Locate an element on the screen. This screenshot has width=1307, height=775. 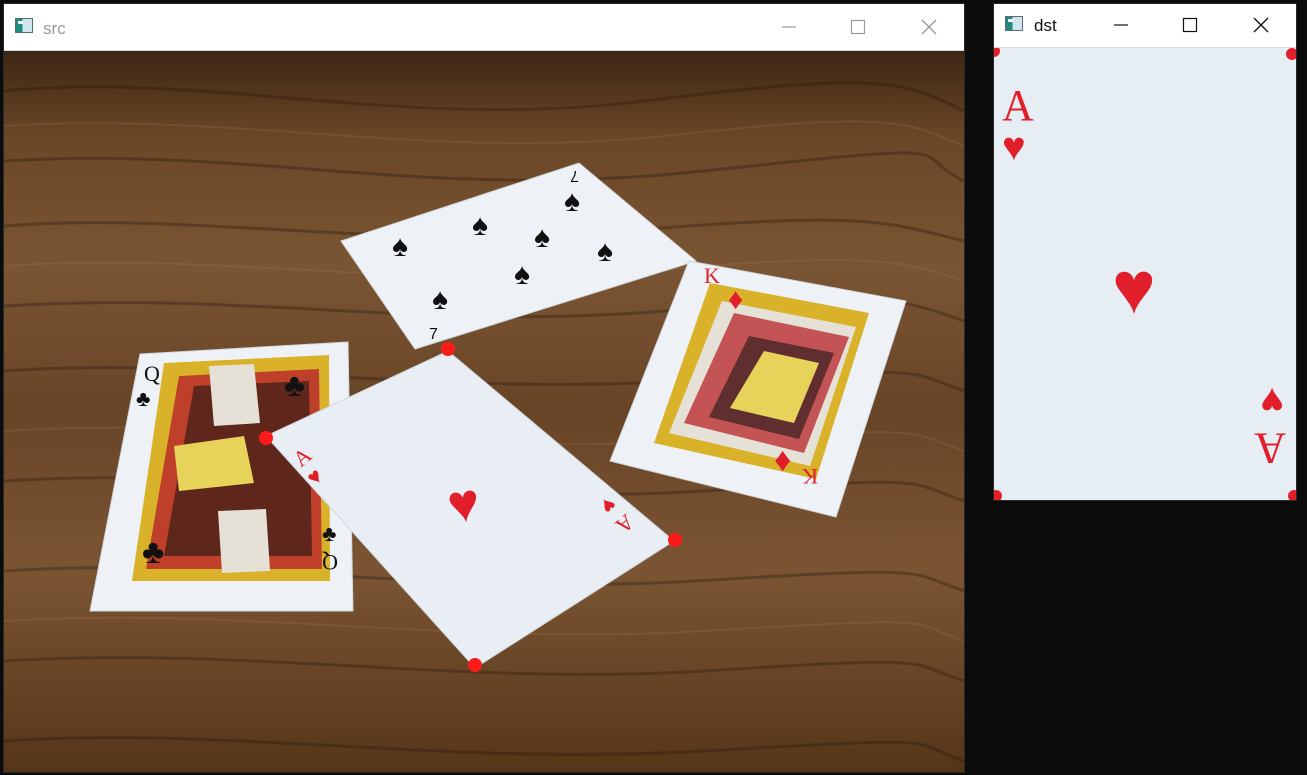
warped-card-image: A ♥ ♥ ♥ A is located at coordinates (1145, 274).